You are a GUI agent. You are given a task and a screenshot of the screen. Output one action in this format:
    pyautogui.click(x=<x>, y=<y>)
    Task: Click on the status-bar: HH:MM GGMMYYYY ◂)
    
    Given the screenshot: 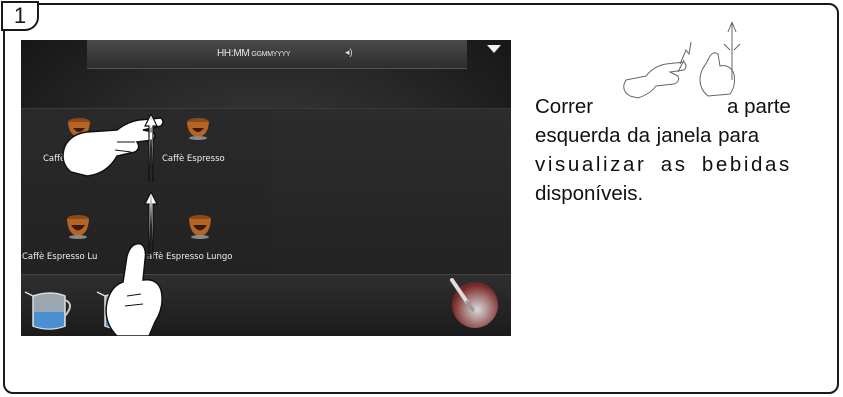 What is the action you would take?
    pyautogui.click(x=277, y=54)
    